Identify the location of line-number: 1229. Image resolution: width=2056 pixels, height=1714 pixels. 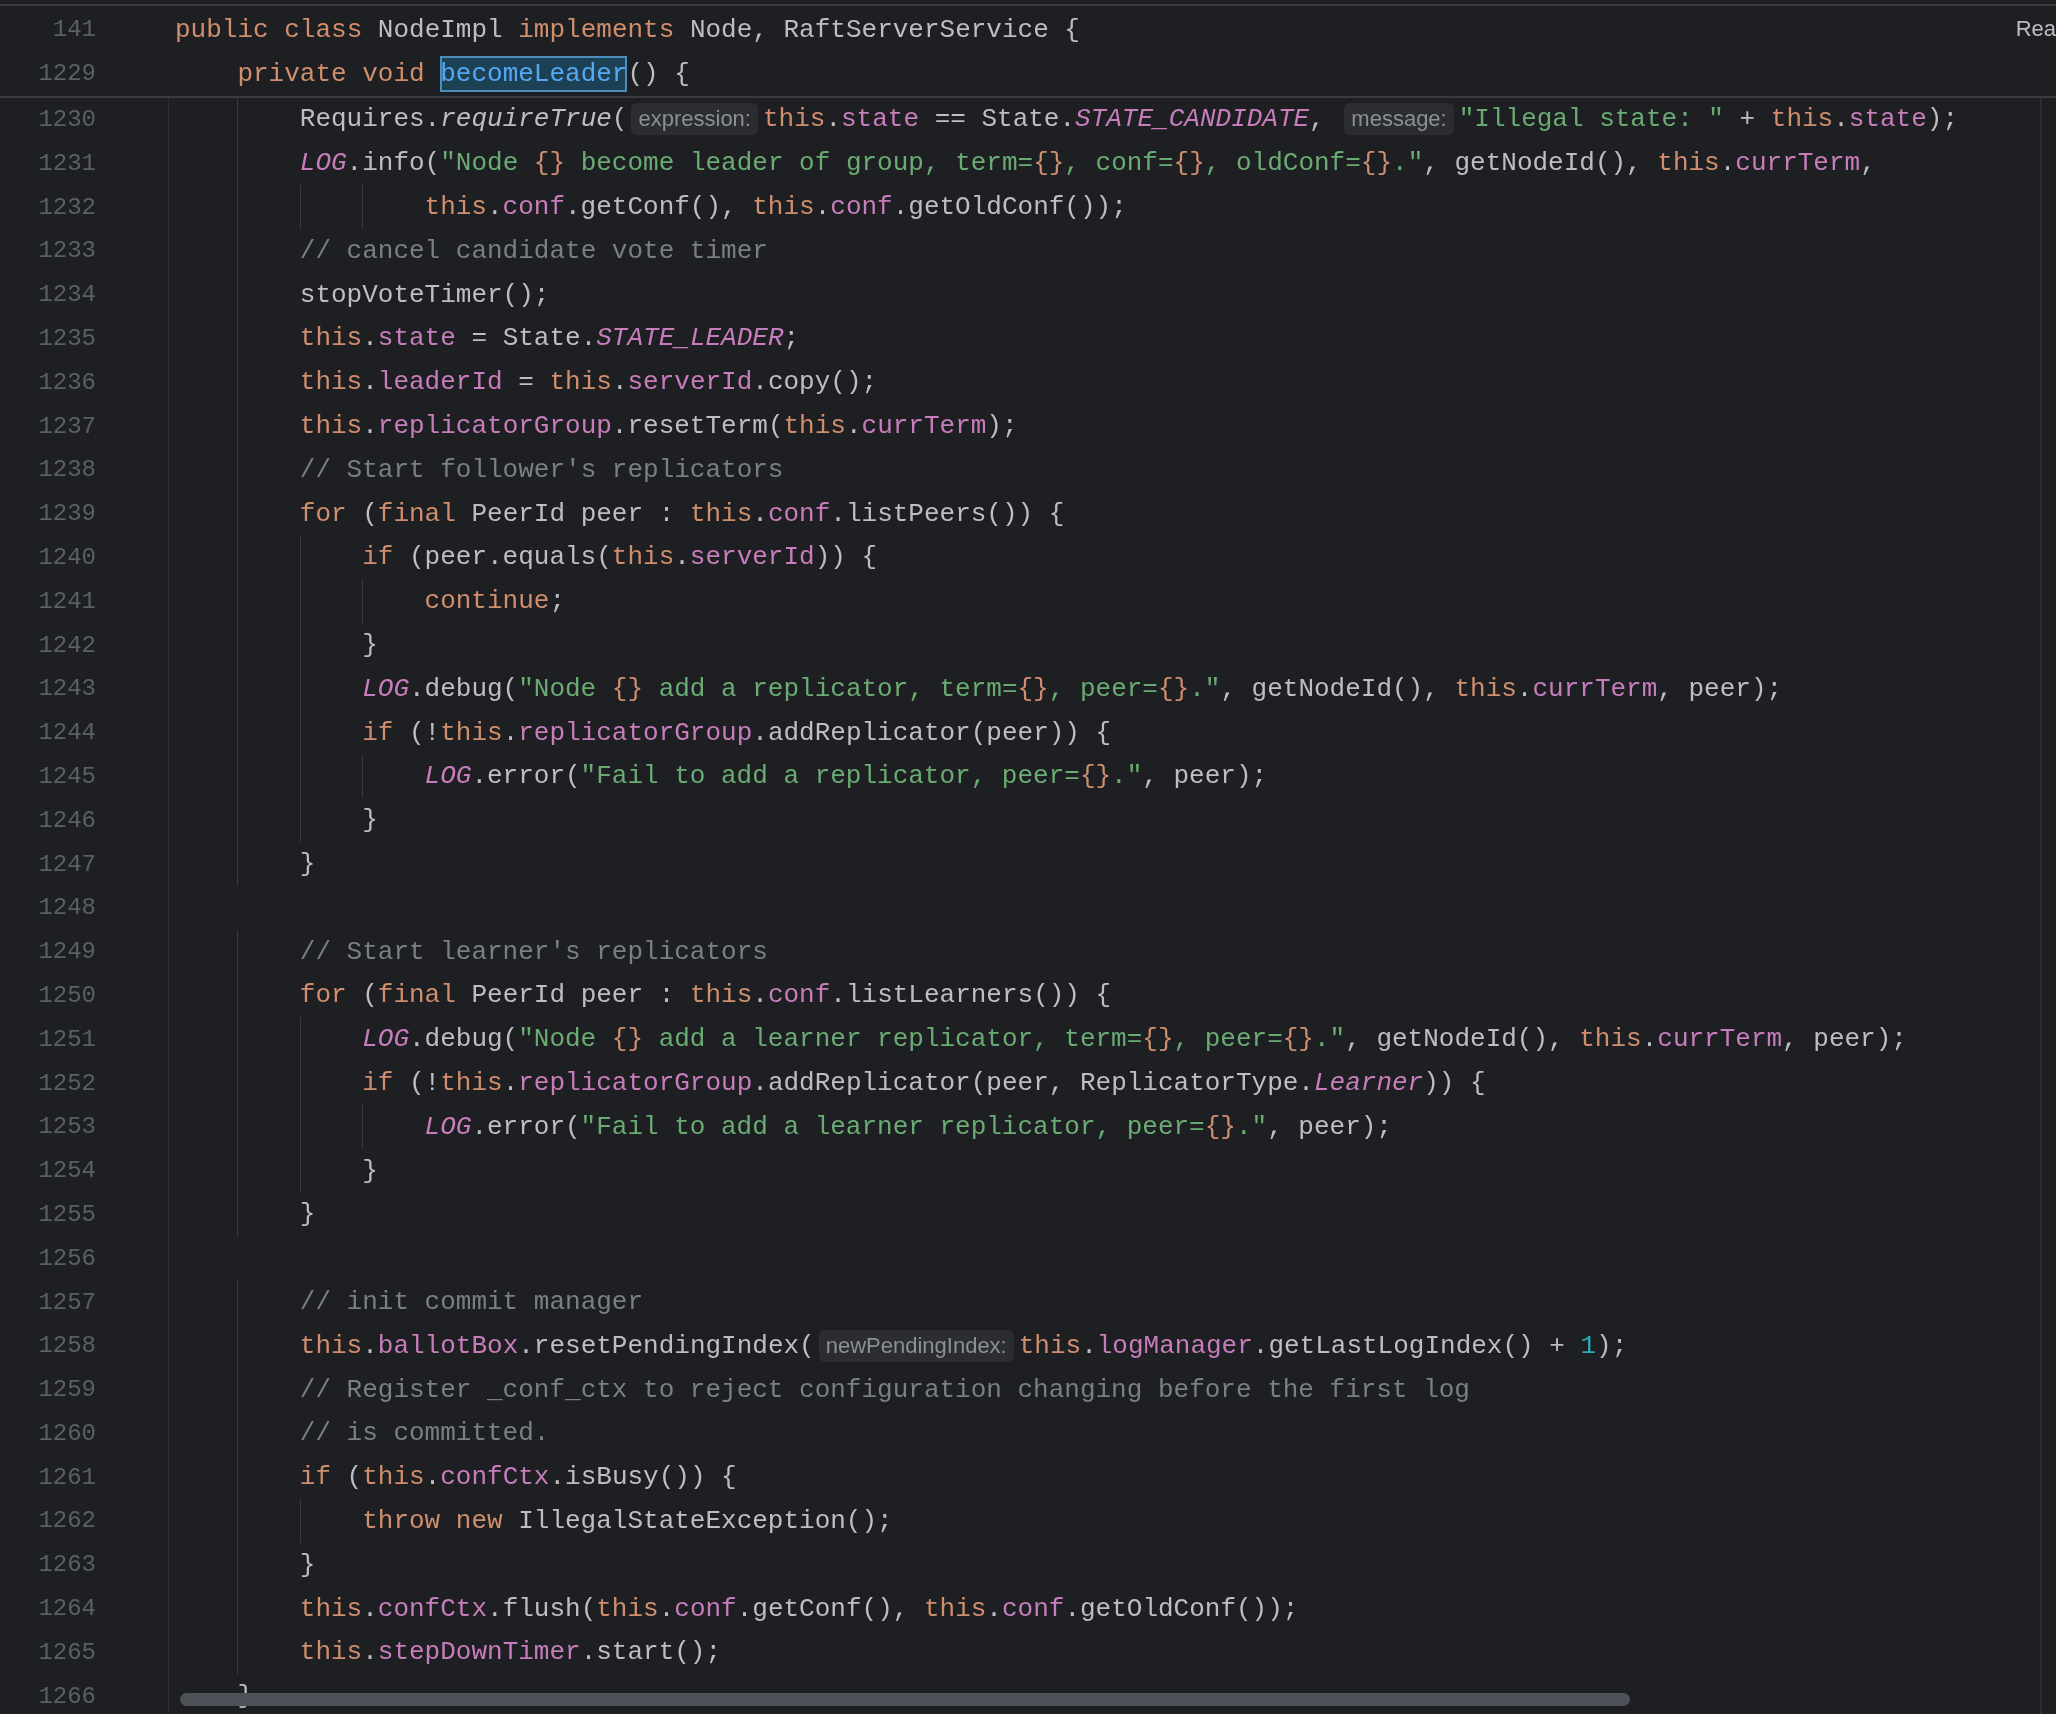
(66, 74).